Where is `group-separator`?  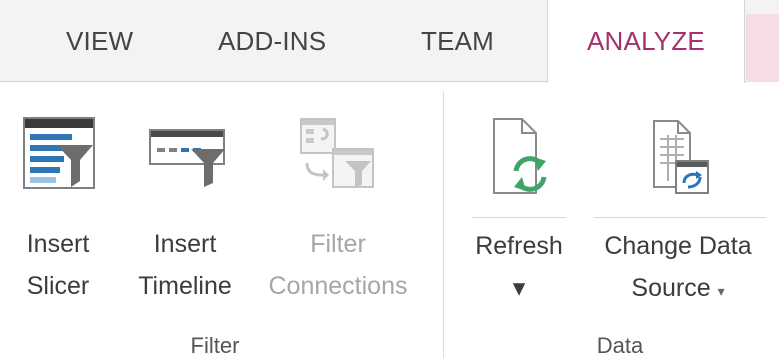
group-separator is located at coordinates (443, 224).